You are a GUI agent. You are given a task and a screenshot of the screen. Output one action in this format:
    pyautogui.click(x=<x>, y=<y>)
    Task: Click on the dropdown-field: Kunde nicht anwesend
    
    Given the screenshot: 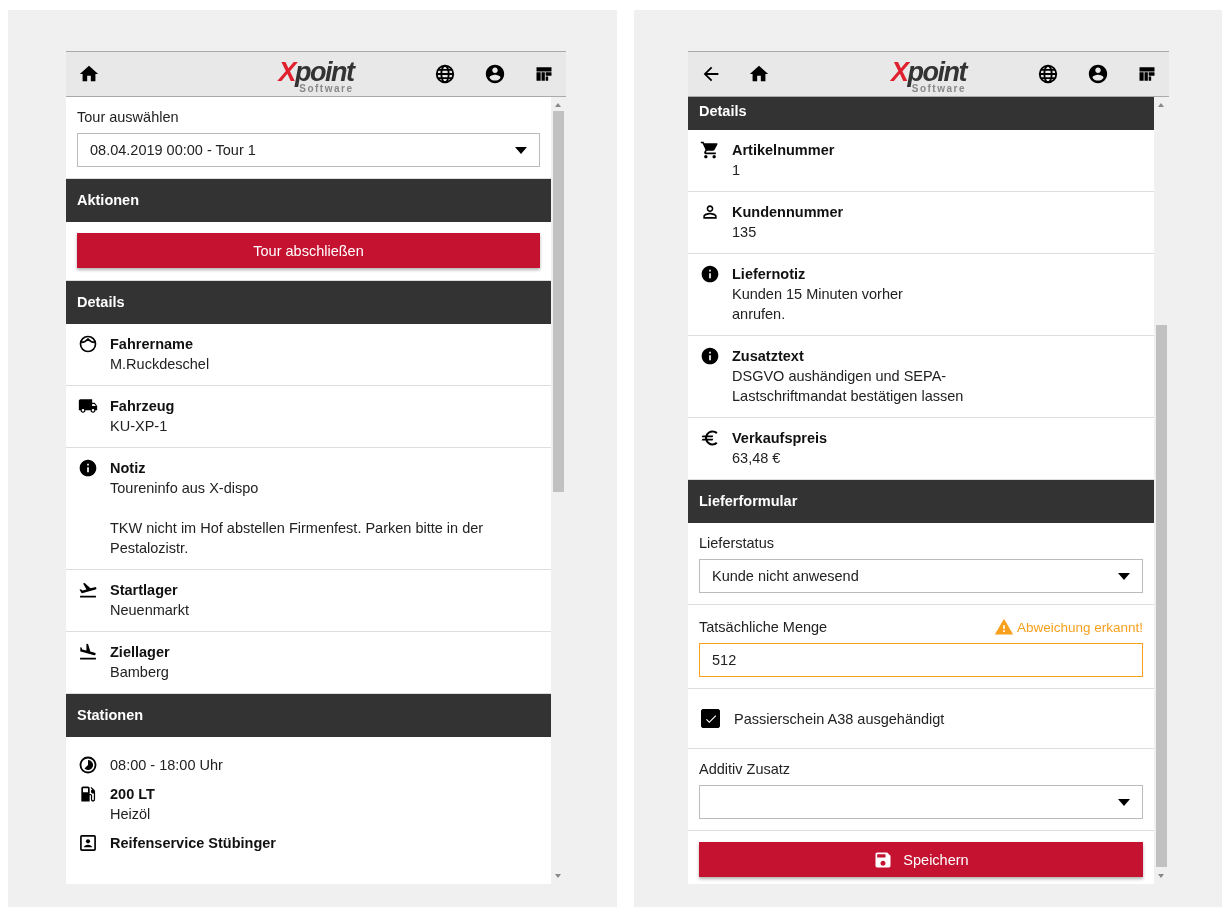 What is the action you would take?
    pyautogui.click(x=921, y=576)
    